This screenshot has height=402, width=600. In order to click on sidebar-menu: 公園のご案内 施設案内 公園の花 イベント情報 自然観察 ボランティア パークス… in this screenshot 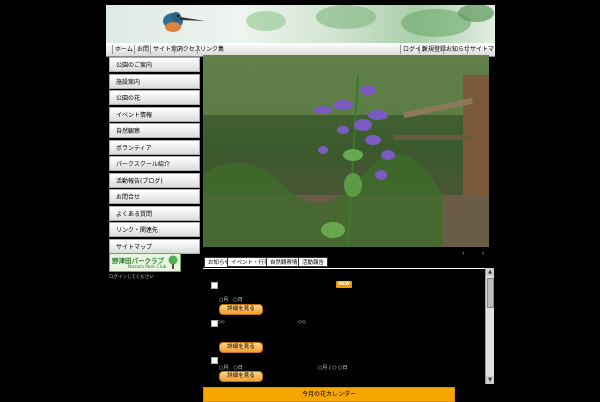, I will do `click(154, 156)`.